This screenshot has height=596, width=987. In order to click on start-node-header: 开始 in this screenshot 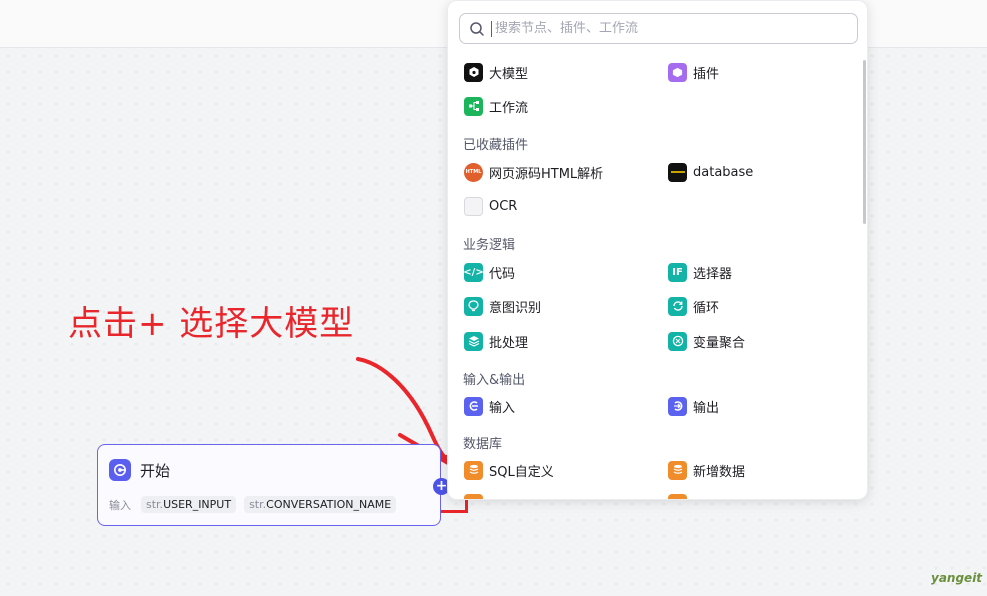, I will do `click(139, 470)`.